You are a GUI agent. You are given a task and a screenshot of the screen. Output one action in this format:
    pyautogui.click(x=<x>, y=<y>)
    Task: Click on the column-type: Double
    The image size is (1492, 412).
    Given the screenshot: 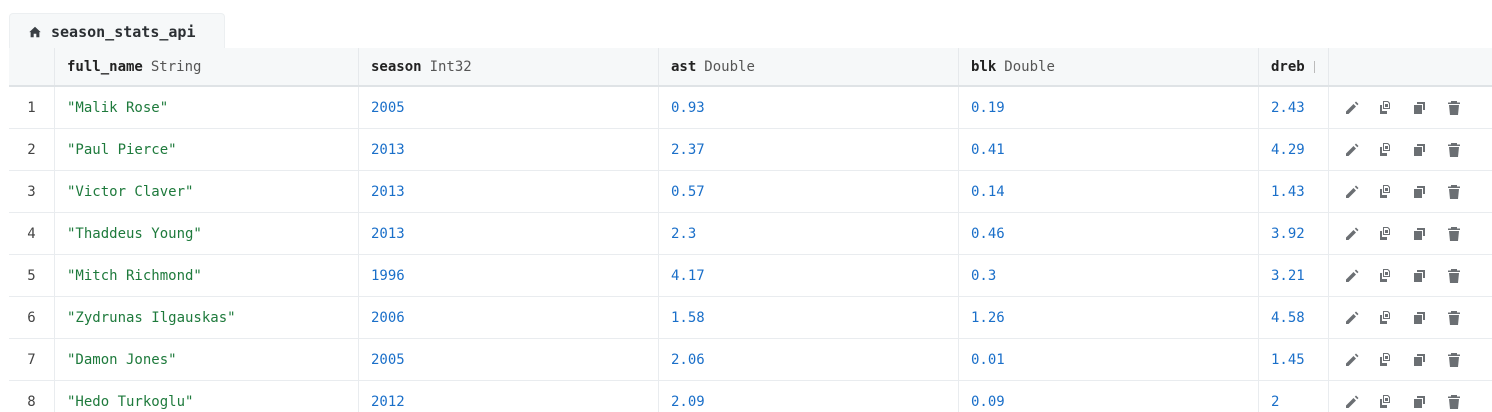 What is the action you would take?
    pyautogui.click(x=729, y=66)
    